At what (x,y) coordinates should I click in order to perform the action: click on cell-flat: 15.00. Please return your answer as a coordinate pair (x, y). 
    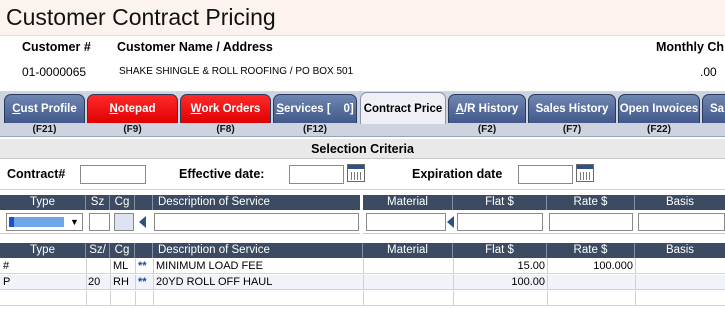
    Looking at the image, I should click on (531, 266).